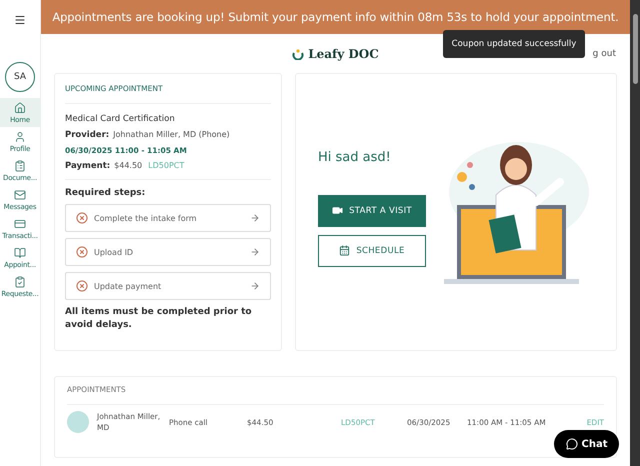  I want to click on video-icon, so click(338, 210).